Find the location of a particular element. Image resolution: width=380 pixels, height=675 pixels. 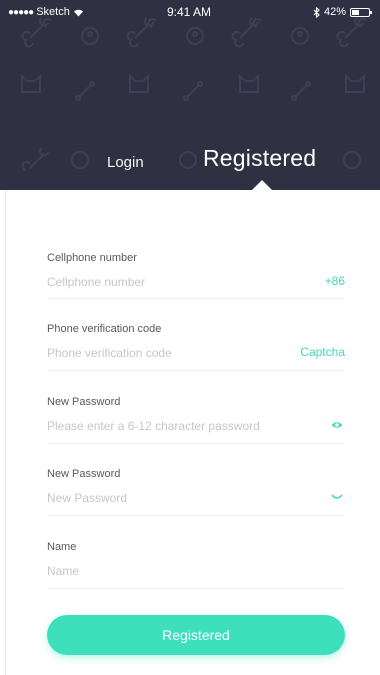

status-right: 42% is located at coordinates (301, 12).